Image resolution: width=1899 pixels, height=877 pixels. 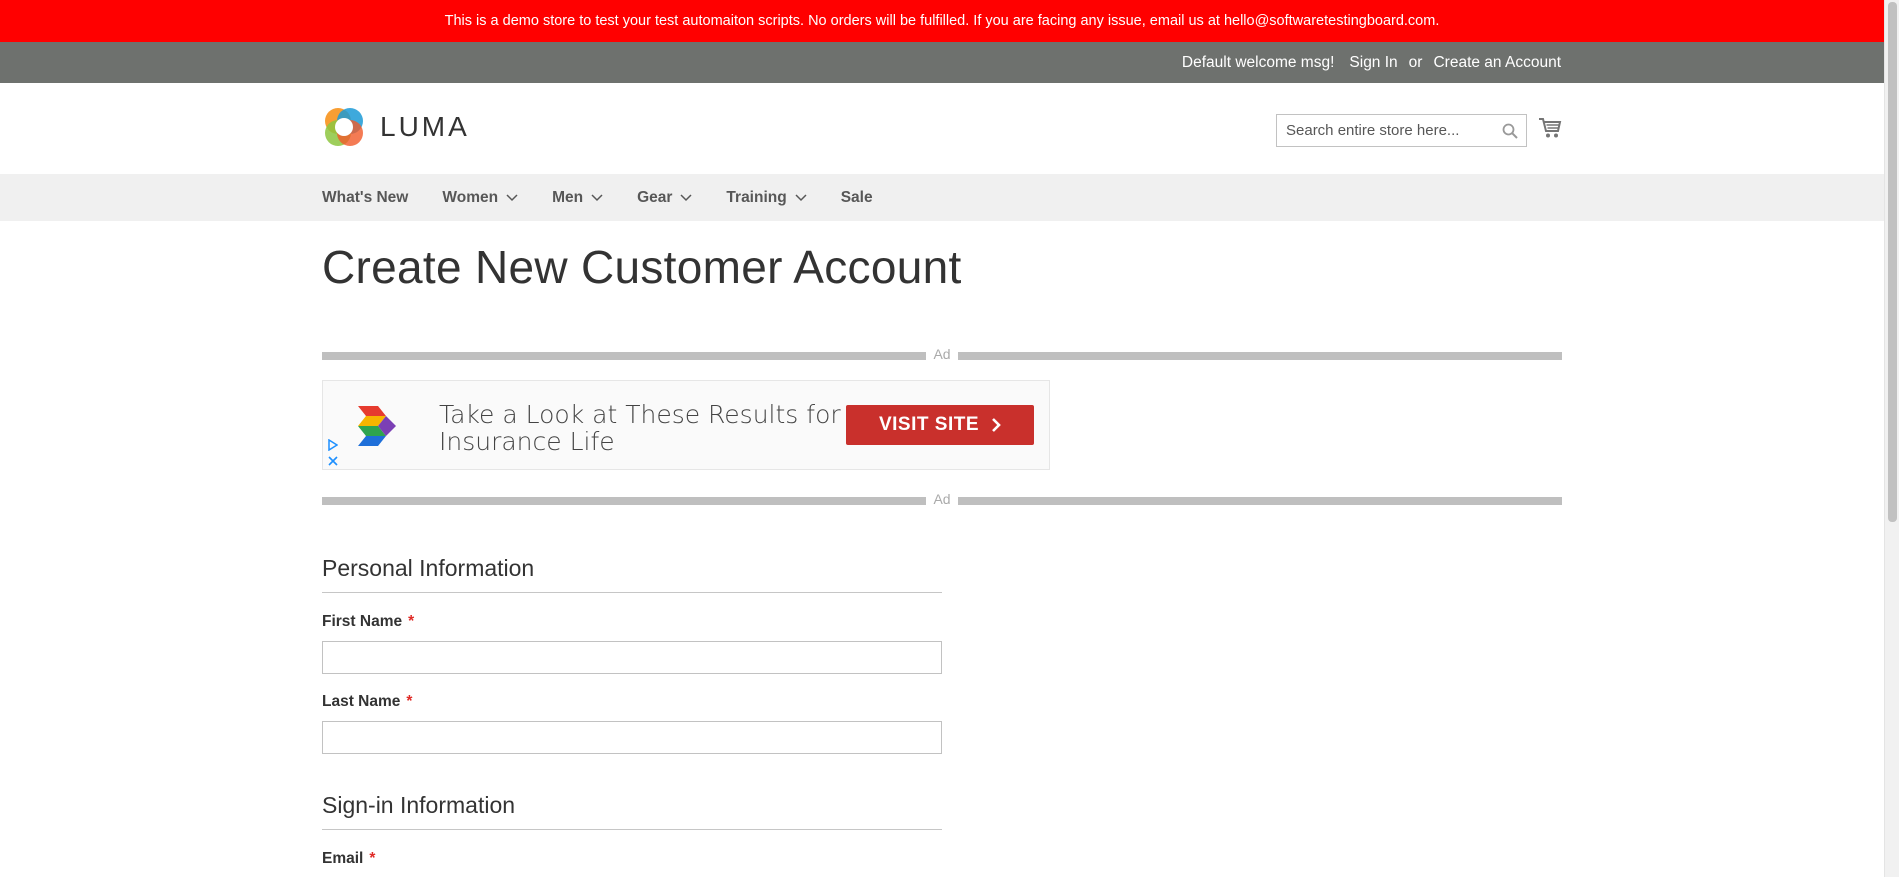 What do you see at coordinates (942, 197) in the screenshot?
I see `main-navigation: What's New Women Men Gear Training Sale` at bounding box center [942, 197].